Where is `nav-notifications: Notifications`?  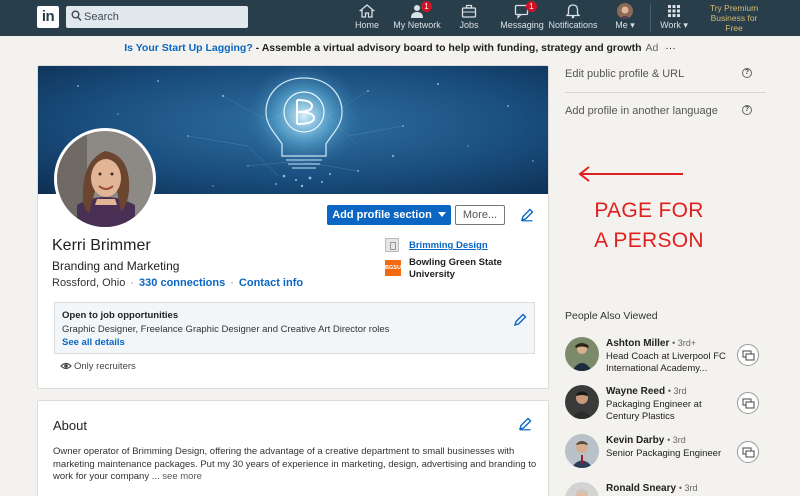
nav-notifications: Notifications is located at coordinates (573, 18).